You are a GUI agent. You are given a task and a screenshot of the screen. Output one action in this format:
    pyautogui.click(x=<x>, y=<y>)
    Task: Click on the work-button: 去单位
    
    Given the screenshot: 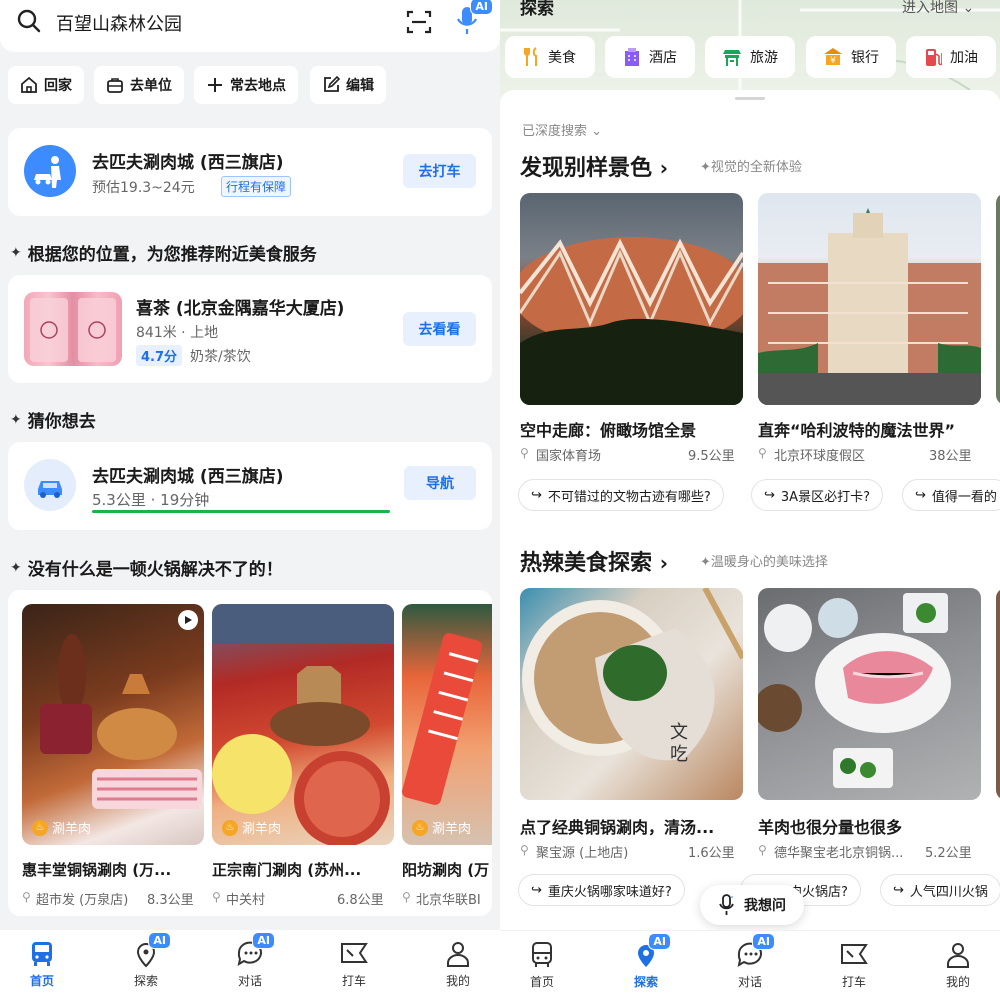 What is the action you would take?
    pyautogui.click(x=139, y=85)
    